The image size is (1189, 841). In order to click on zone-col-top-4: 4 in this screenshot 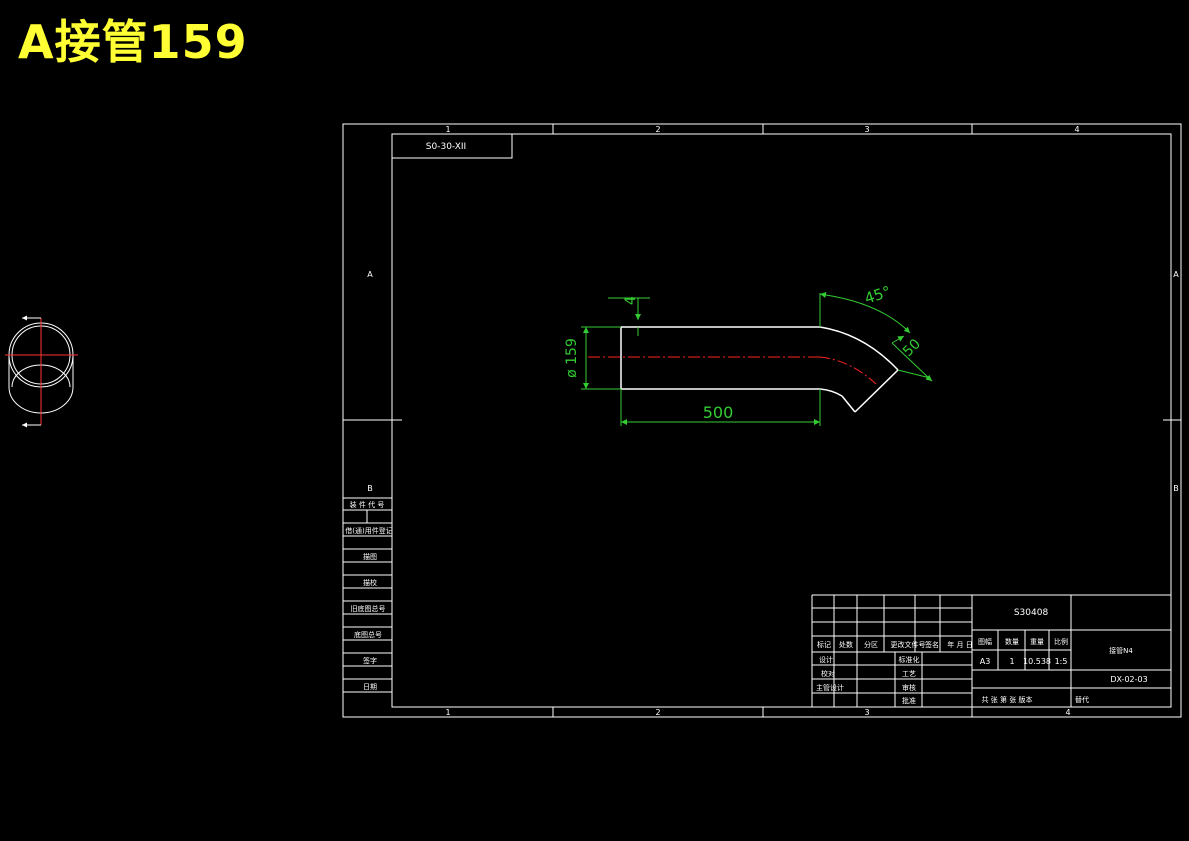, I will do `click(1076, 129)`.